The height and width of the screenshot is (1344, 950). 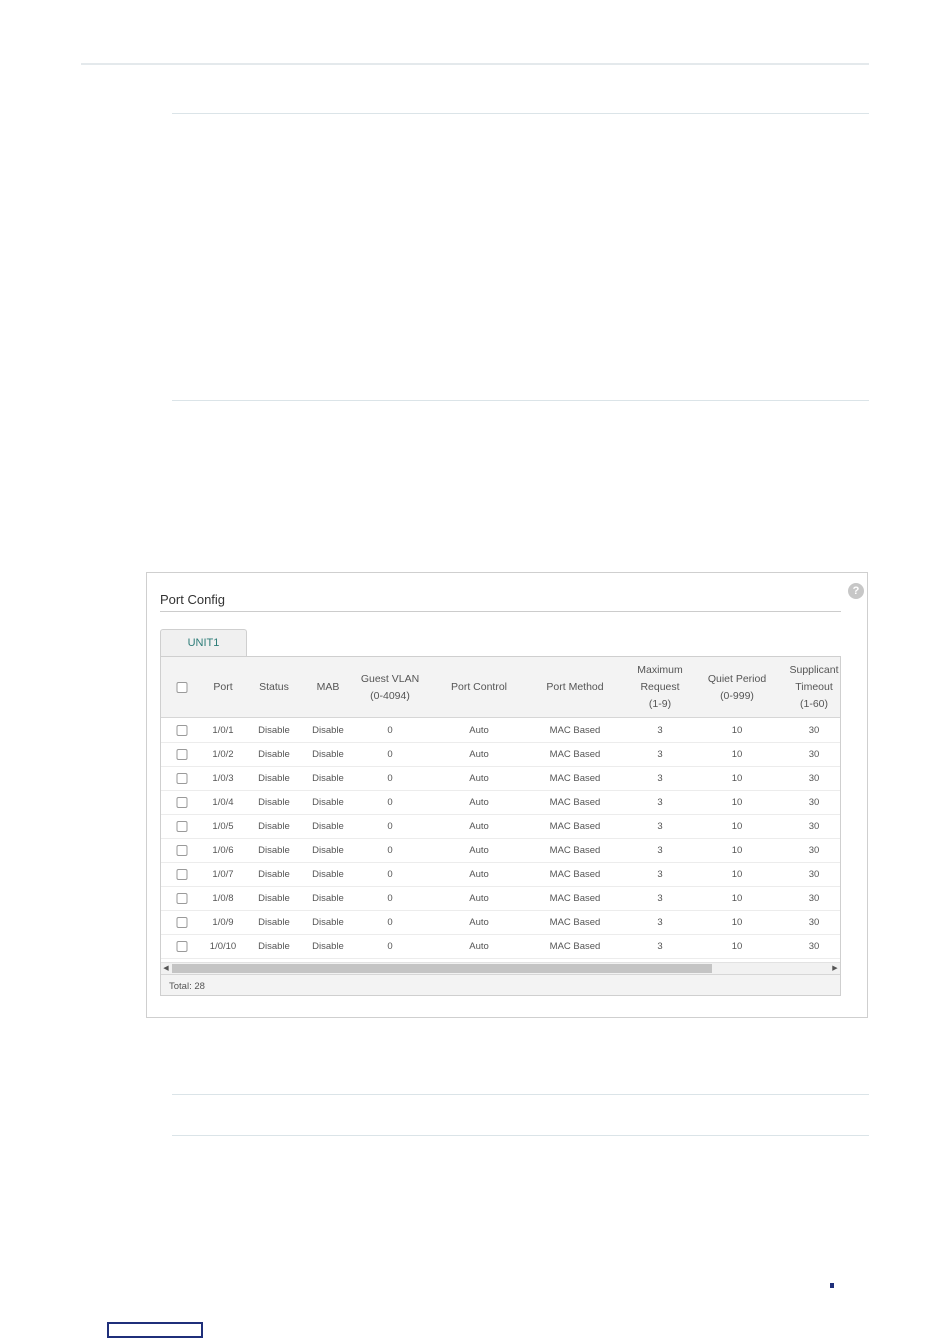 I want to click on header-port: Port, so click(x=223, y=687).